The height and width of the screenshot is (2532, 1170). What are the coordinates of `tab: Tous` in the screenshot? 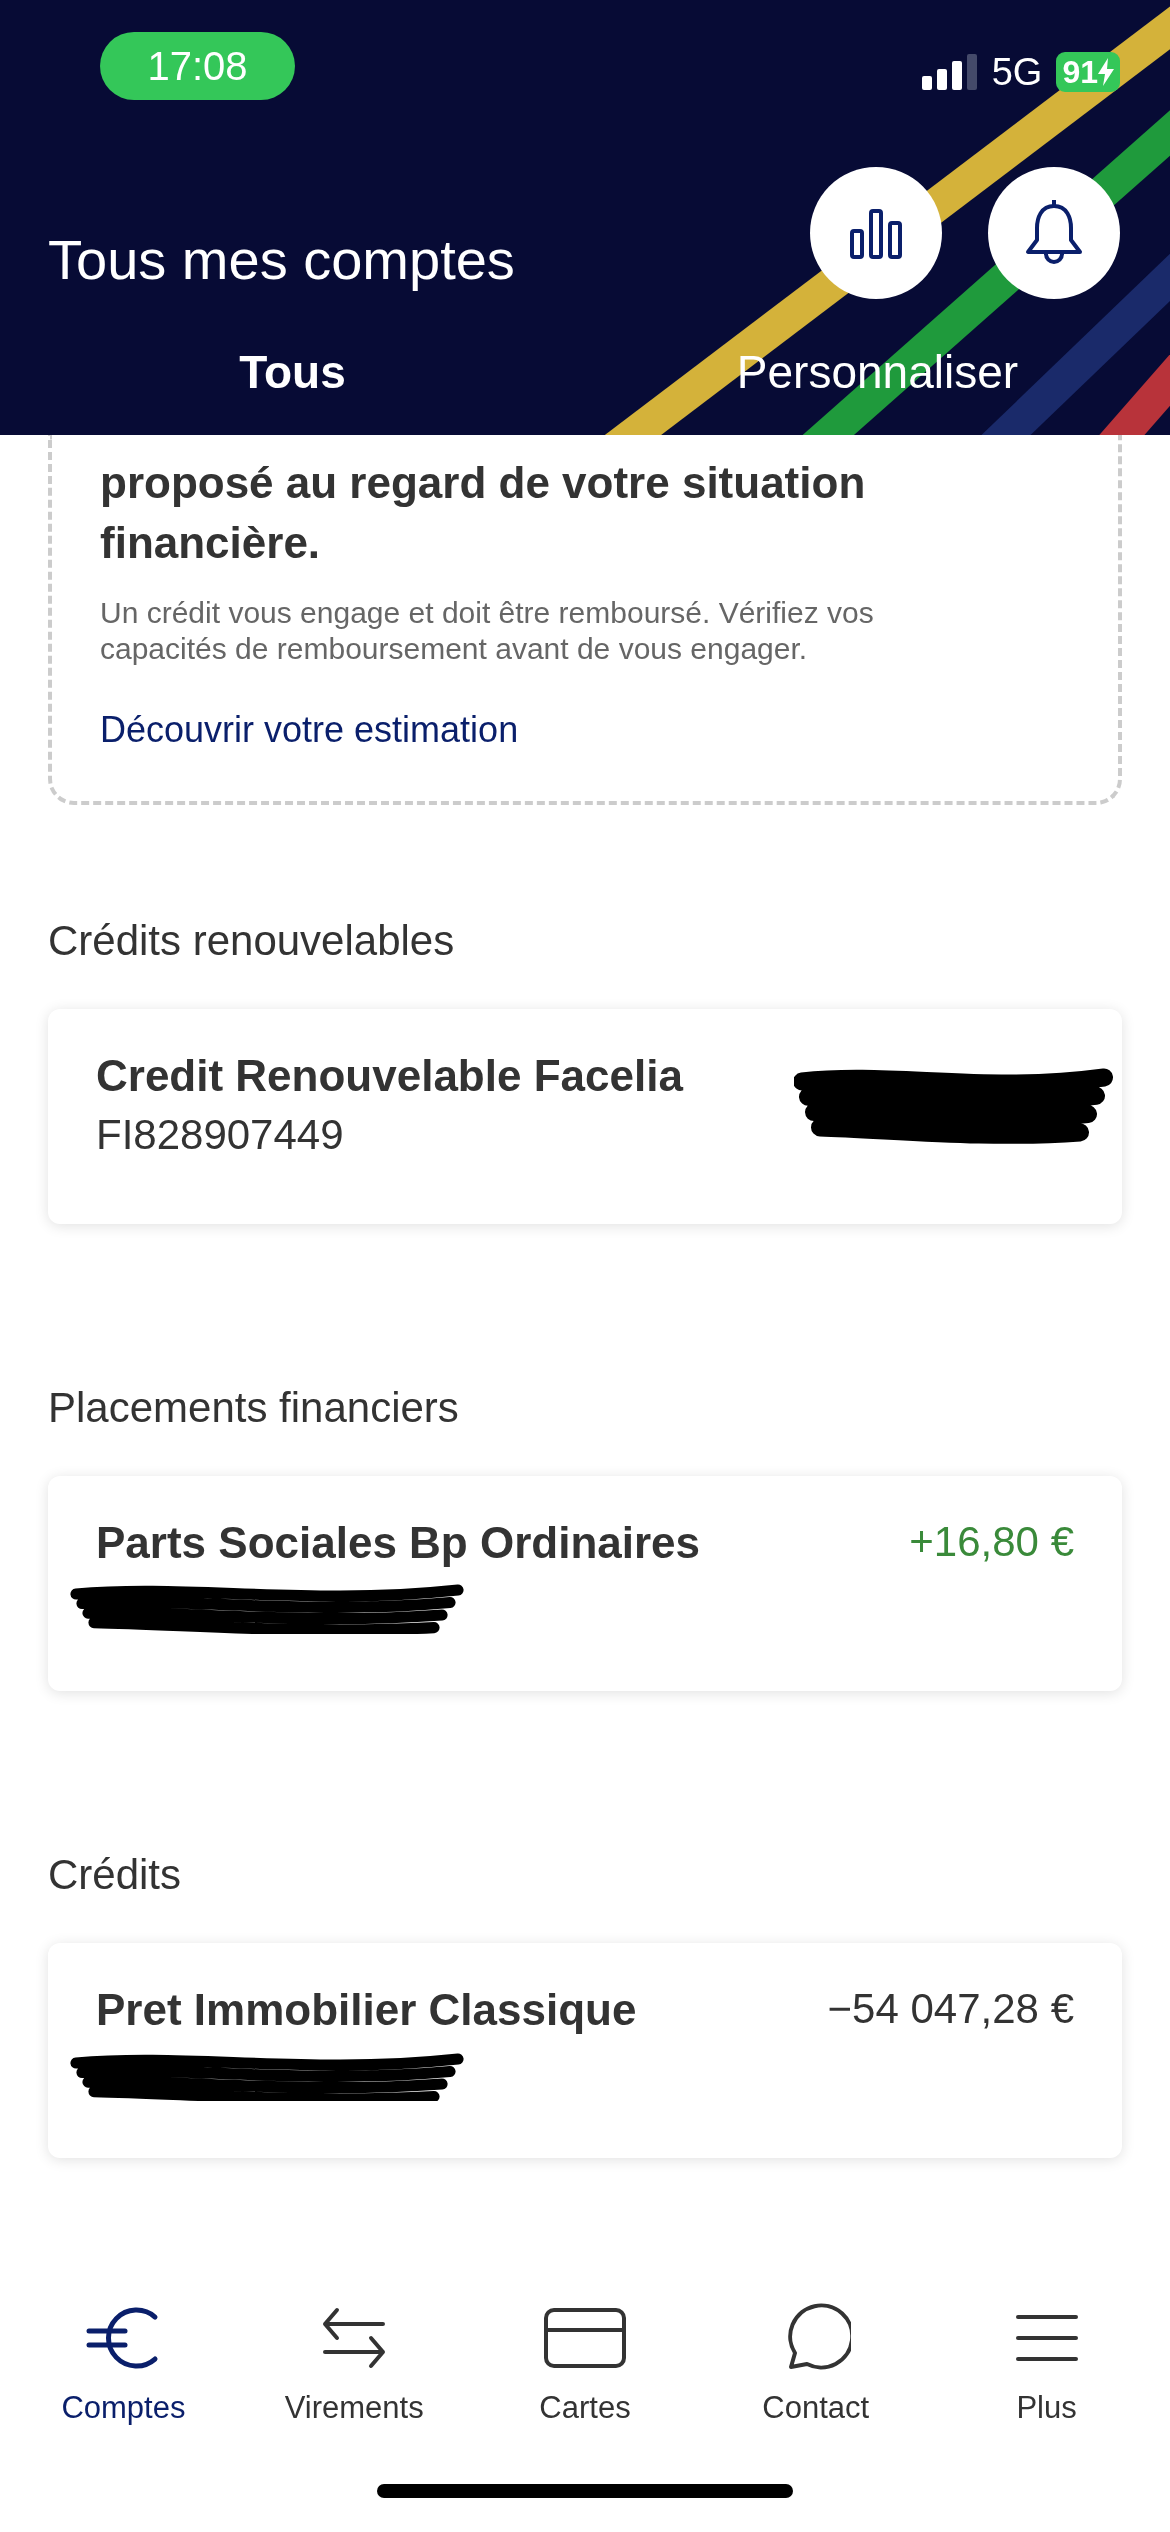 It's located at (292, 370).